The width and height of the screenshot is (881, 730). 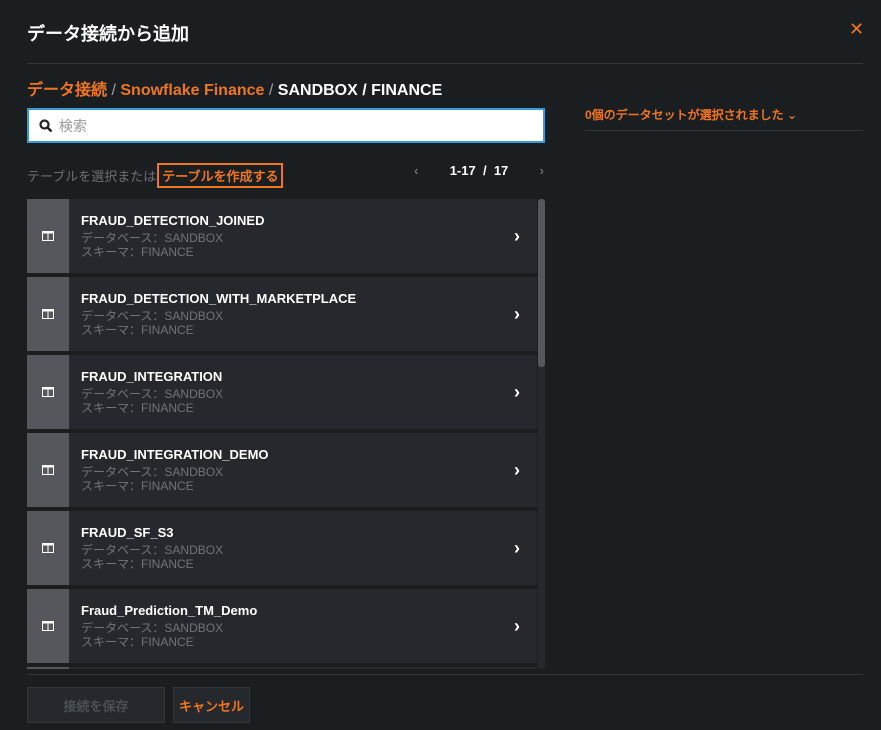 I want to click on search-box, so click(x=286, y=125).